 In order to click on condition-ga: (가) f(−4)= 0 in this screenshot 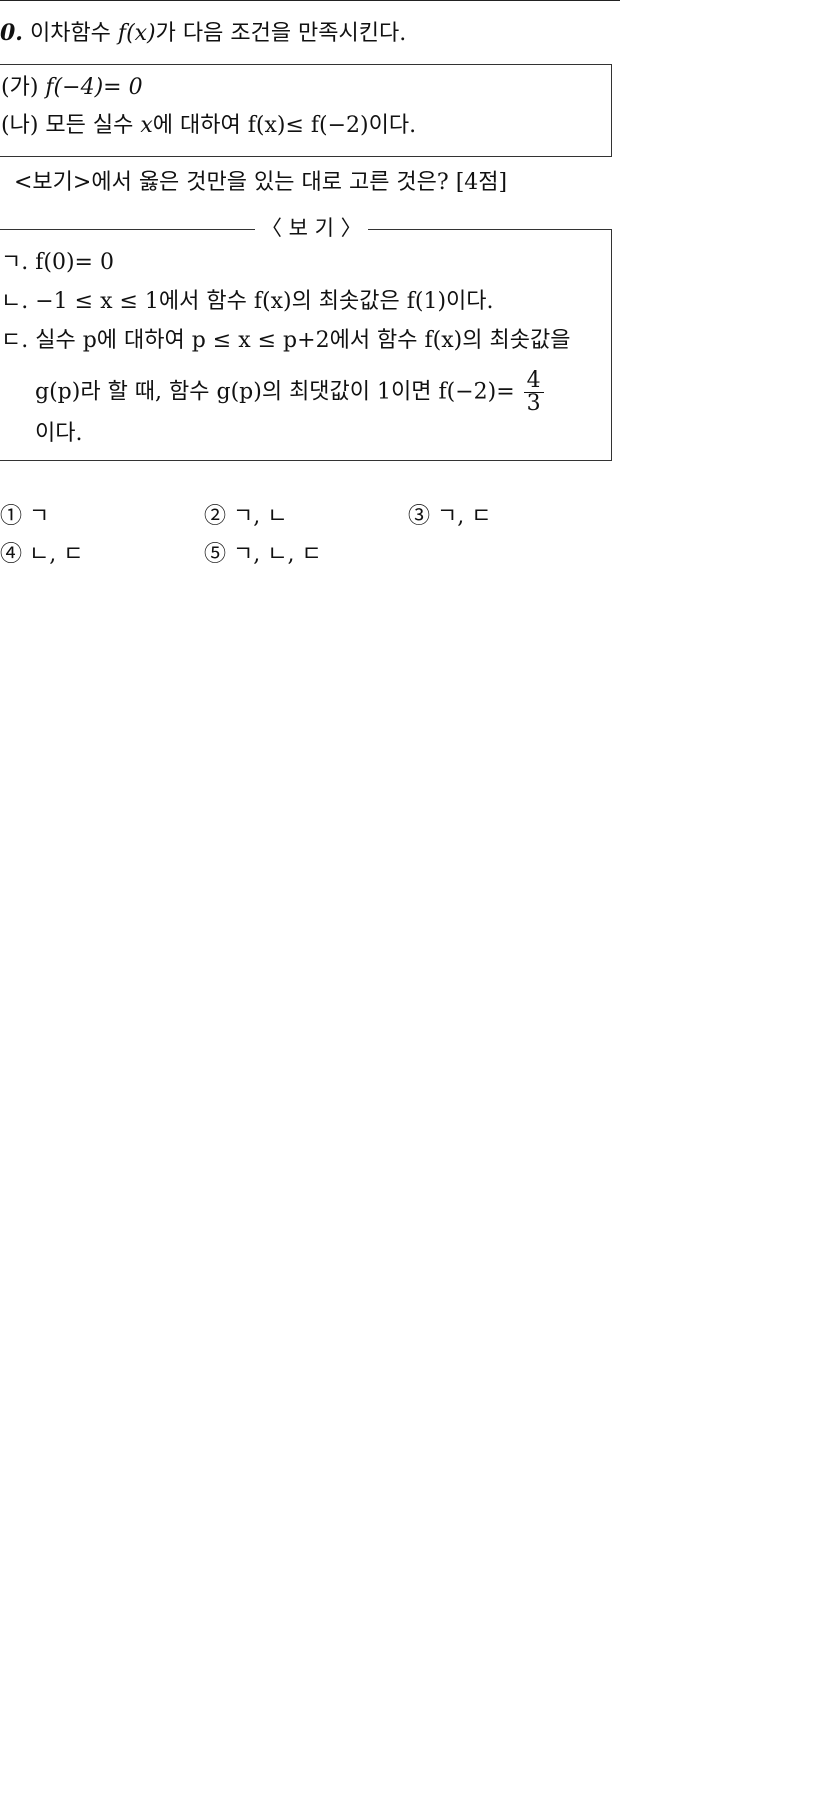, I will do `click(72, 88)`.